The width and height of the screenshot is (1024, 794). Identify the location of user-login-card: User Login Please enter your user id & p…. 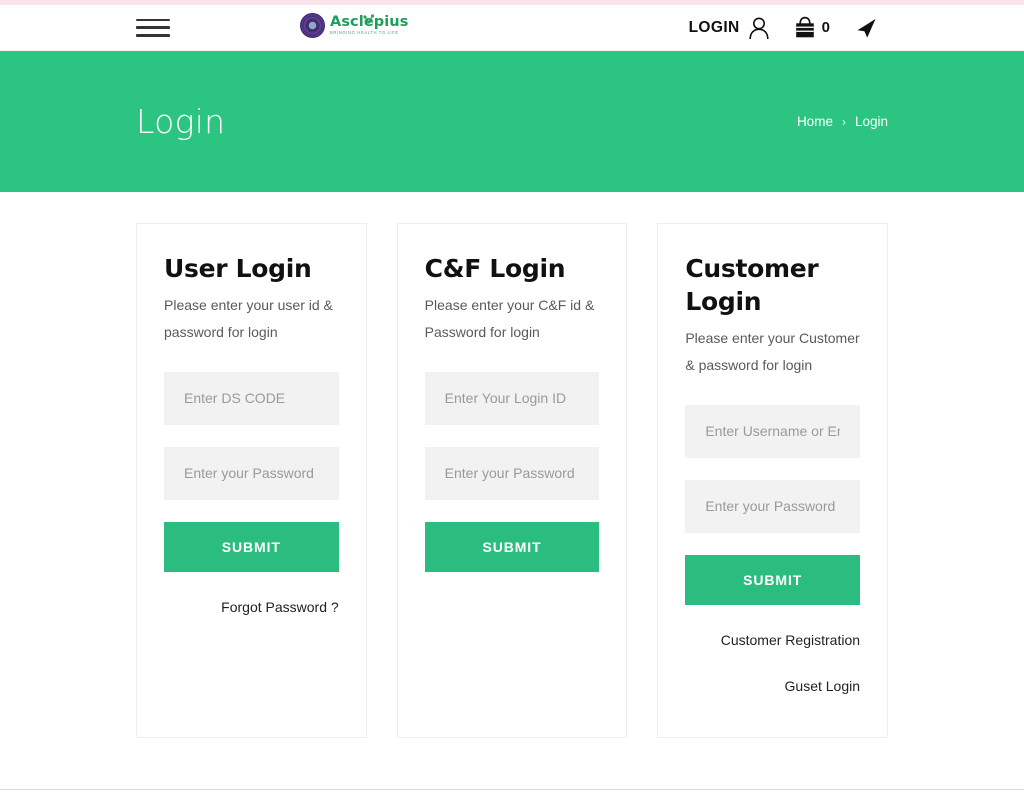
(251, 480).